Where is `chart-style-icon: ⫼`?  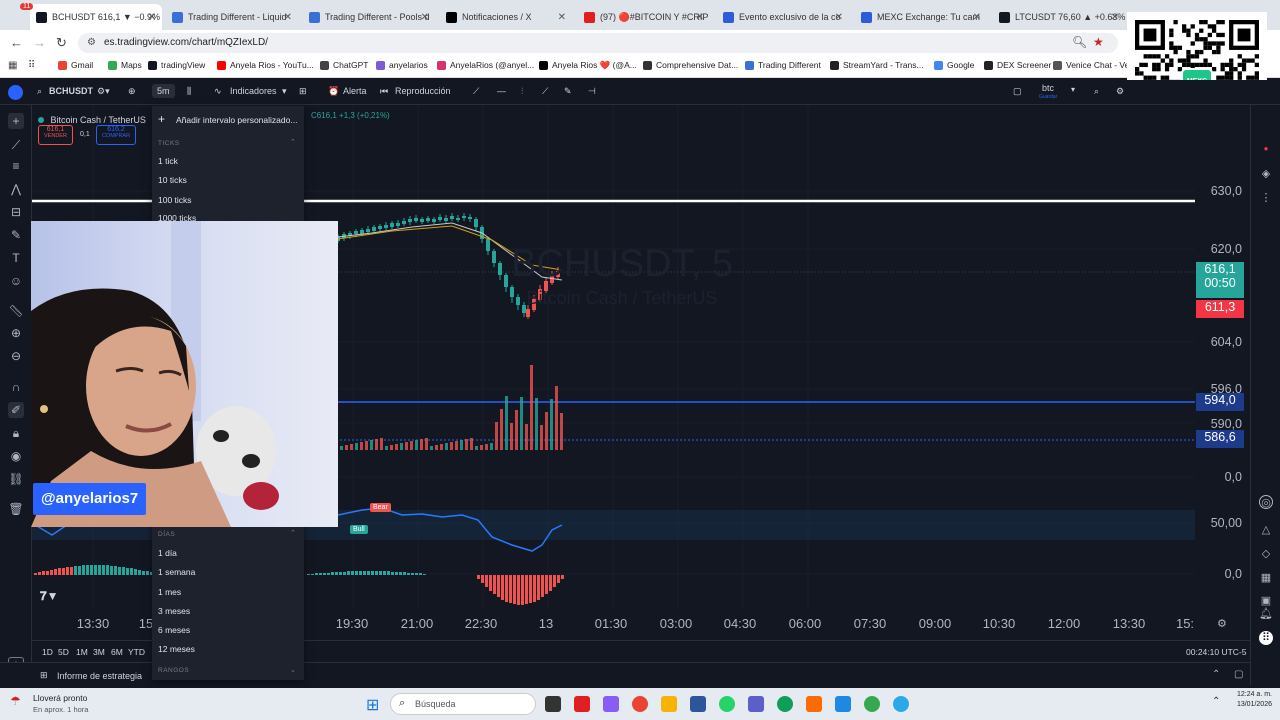 chart-style-icon: ⫼ is located at coordinates (189, 91).